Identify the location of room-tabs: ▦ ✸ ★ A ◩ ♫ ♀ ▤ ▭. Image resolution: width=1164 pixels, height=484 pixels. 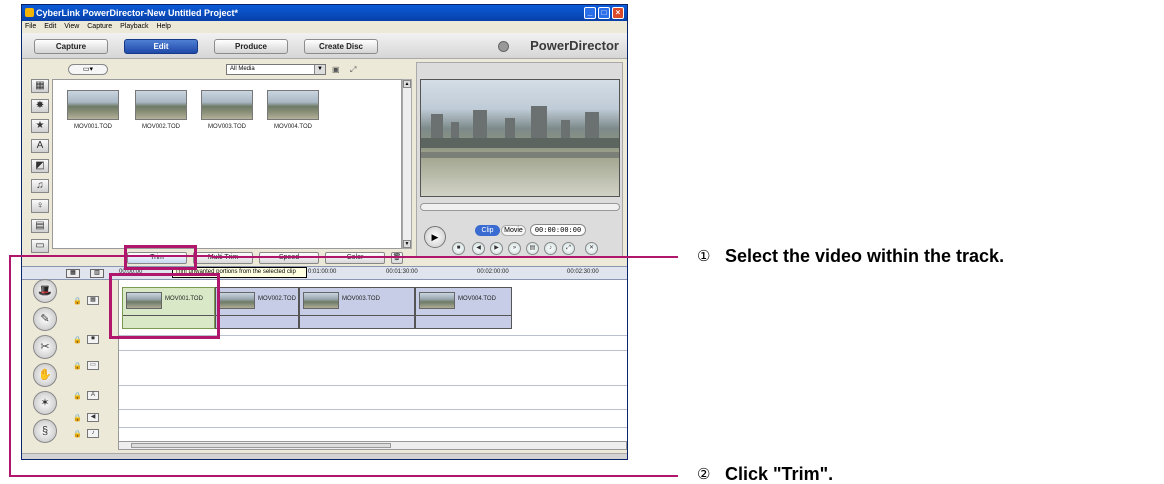
(39, 166).